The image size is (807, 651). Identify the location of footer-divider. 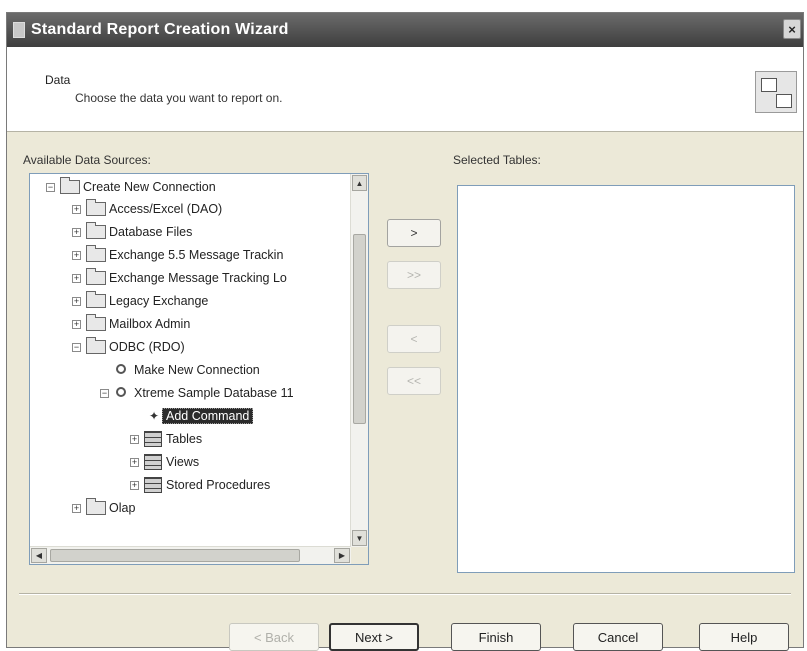
(405, 594).